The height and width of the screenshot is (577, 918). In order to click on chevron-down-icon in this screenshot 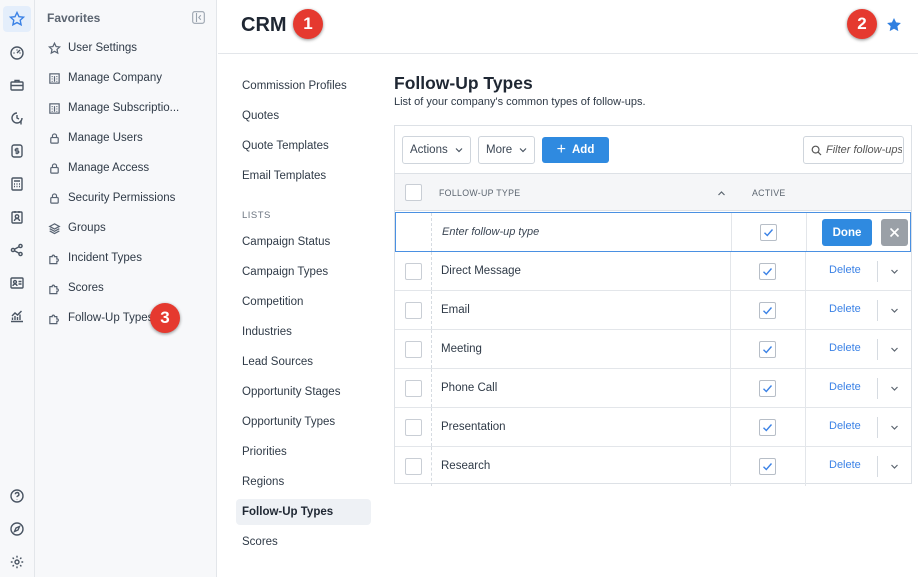, I will do `click(459, 150)`.